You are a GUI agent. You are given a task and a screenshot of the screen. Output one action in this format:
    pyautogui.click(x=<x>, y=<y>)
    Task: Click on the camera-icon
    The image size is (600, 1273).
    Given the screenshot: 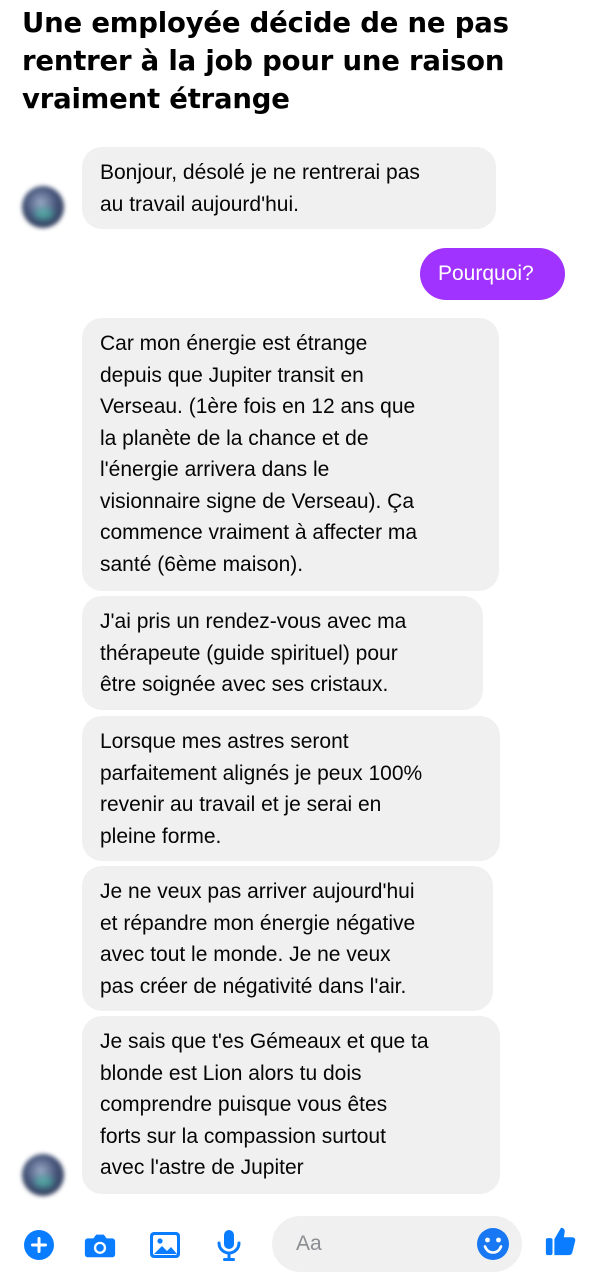 What is the action you would take?
    pyautogui.click(x=100, y=1245)
    